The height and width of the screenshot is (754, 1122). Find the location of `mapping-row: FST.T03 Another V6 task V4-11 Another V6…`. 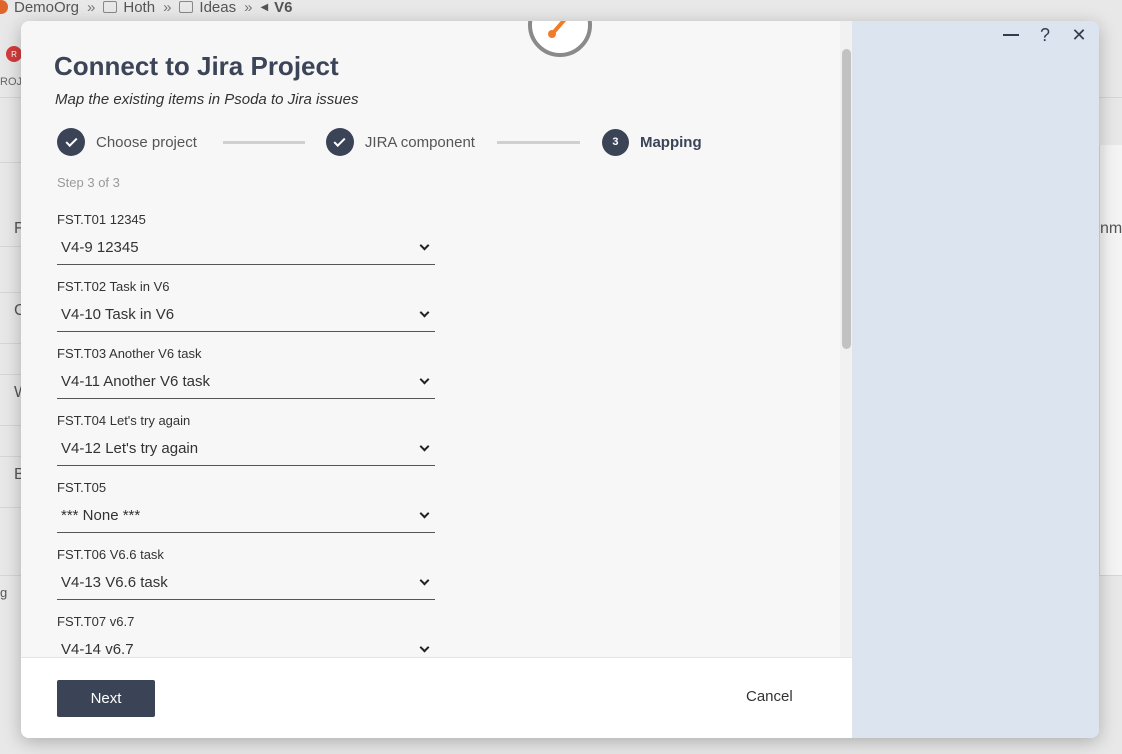

mapping-row: FST.T03 Another V6 task V4-11 Another V6… is located at coordinates (246, 379).